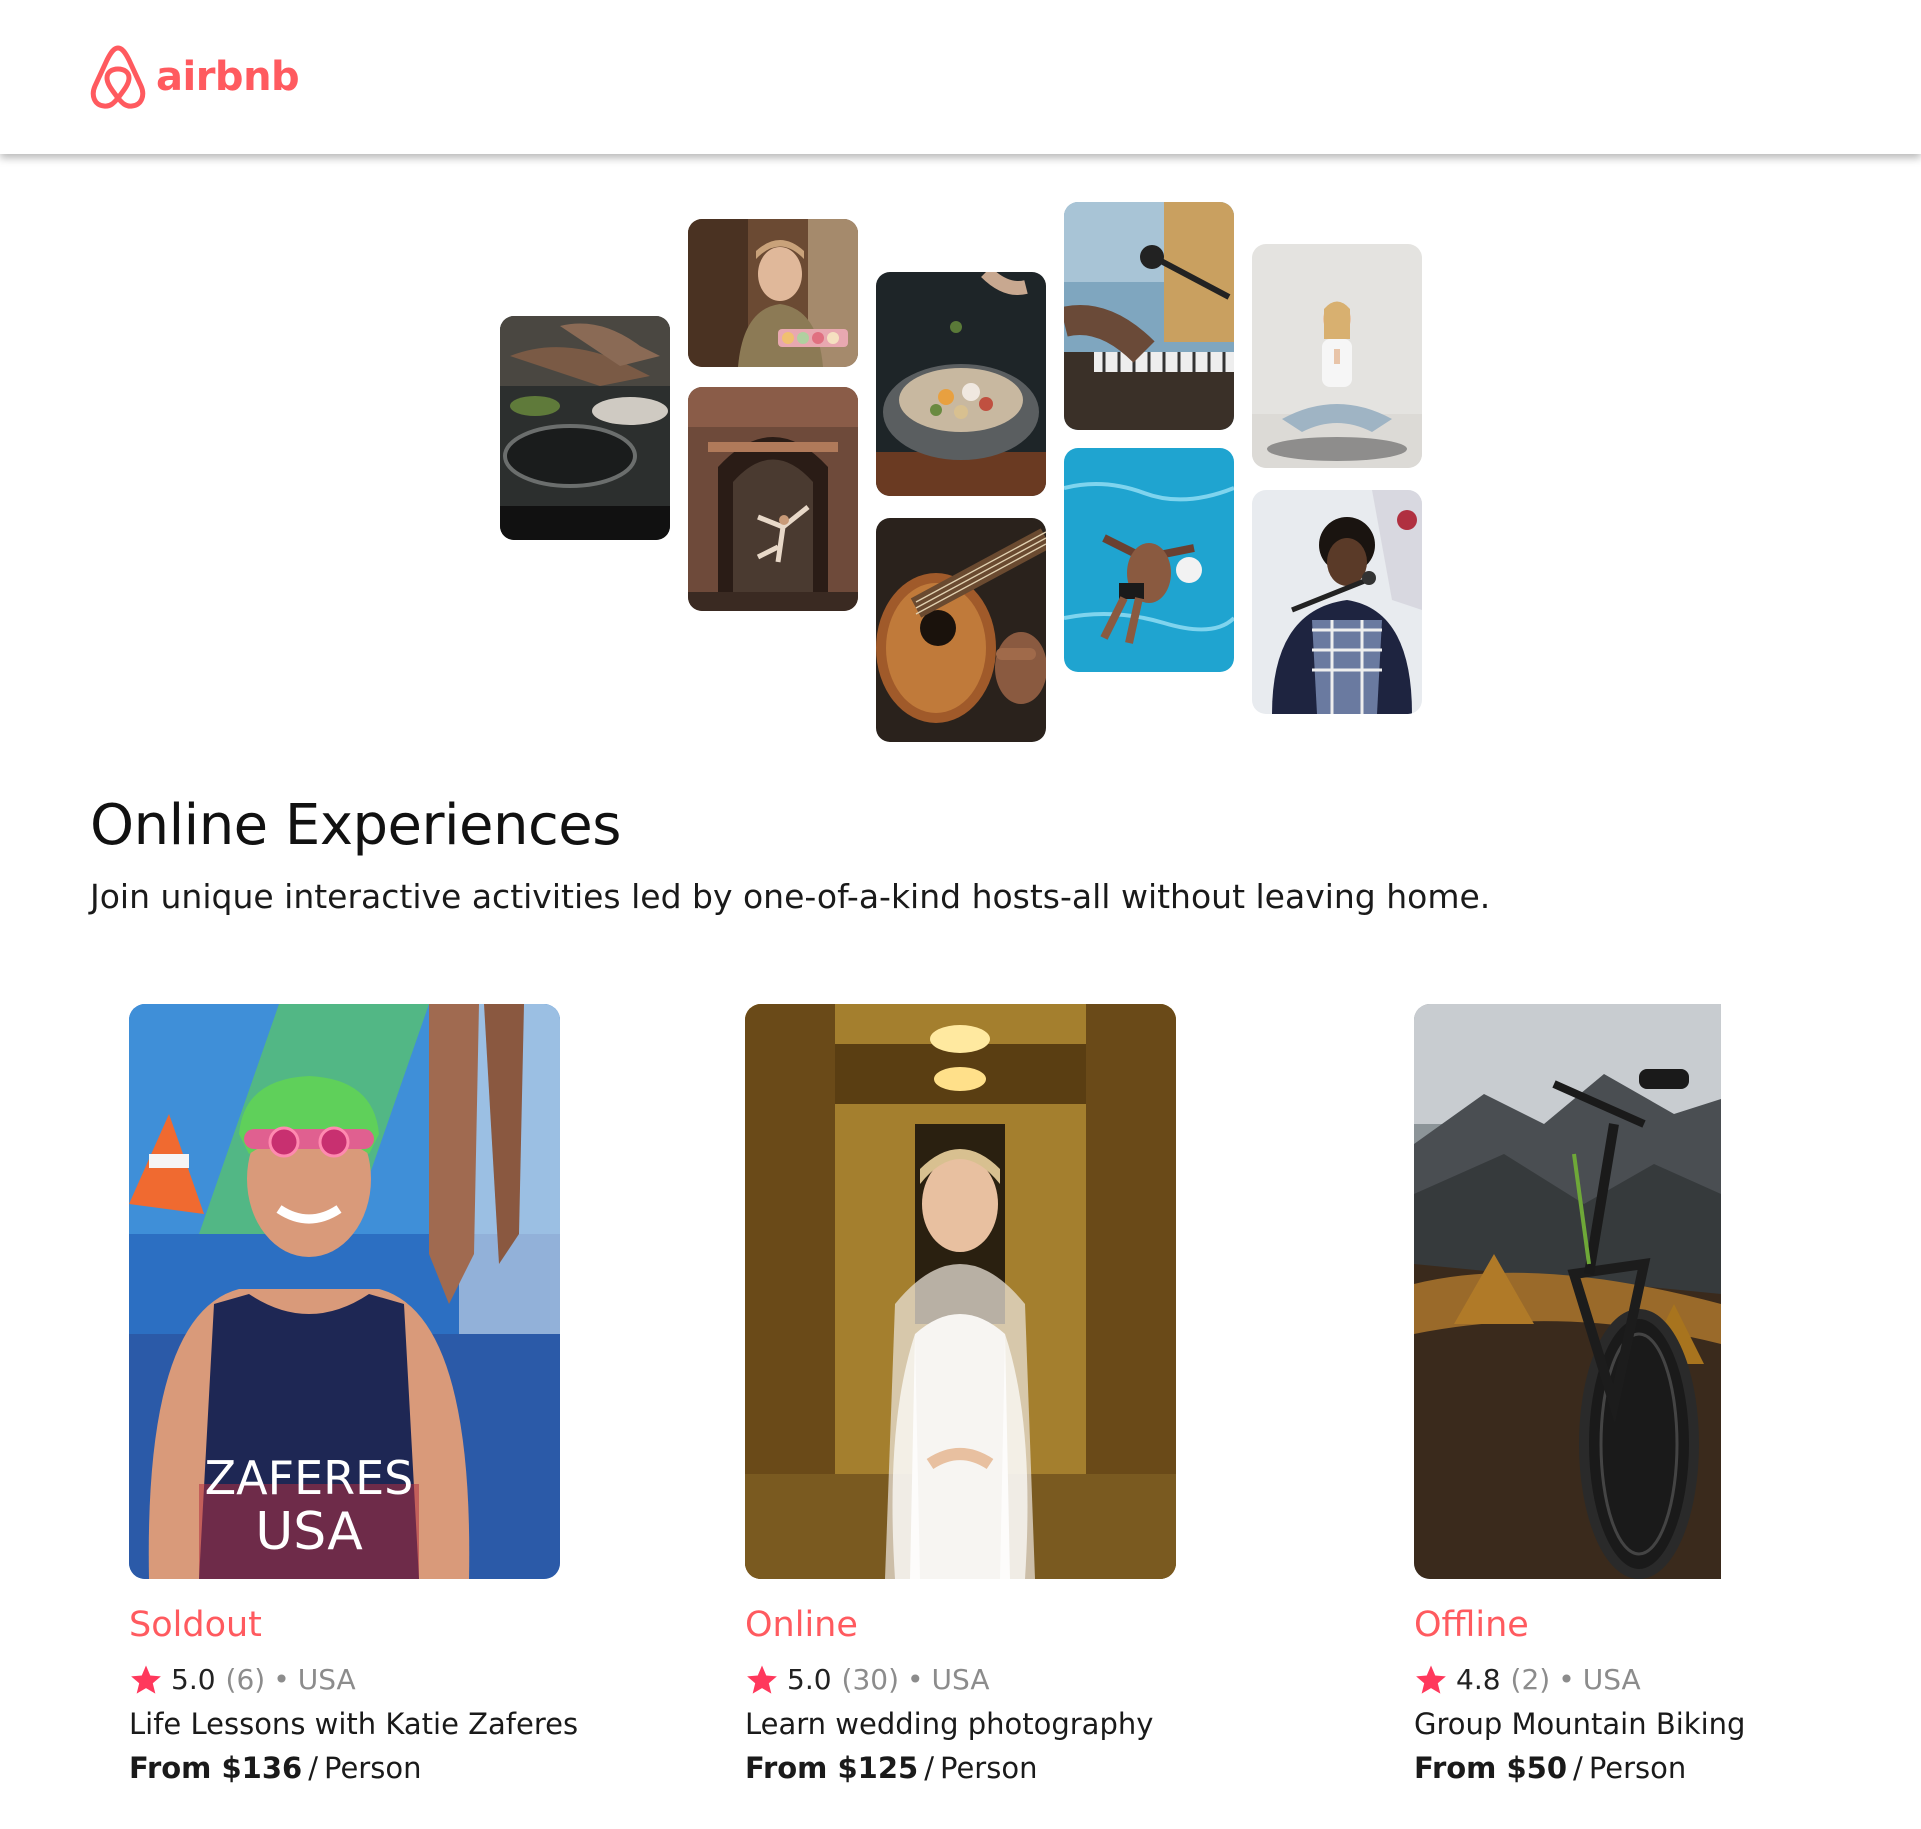  What do you see at coordinates (1337, 356) in the screenshot?
I see `yoga-meditation-photo` at bounding box center [1337, 356].